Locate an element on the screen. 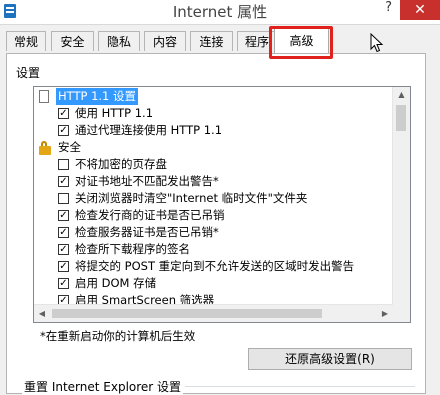  checkbox-empty-temp-files is located at coordinates (63, 198).